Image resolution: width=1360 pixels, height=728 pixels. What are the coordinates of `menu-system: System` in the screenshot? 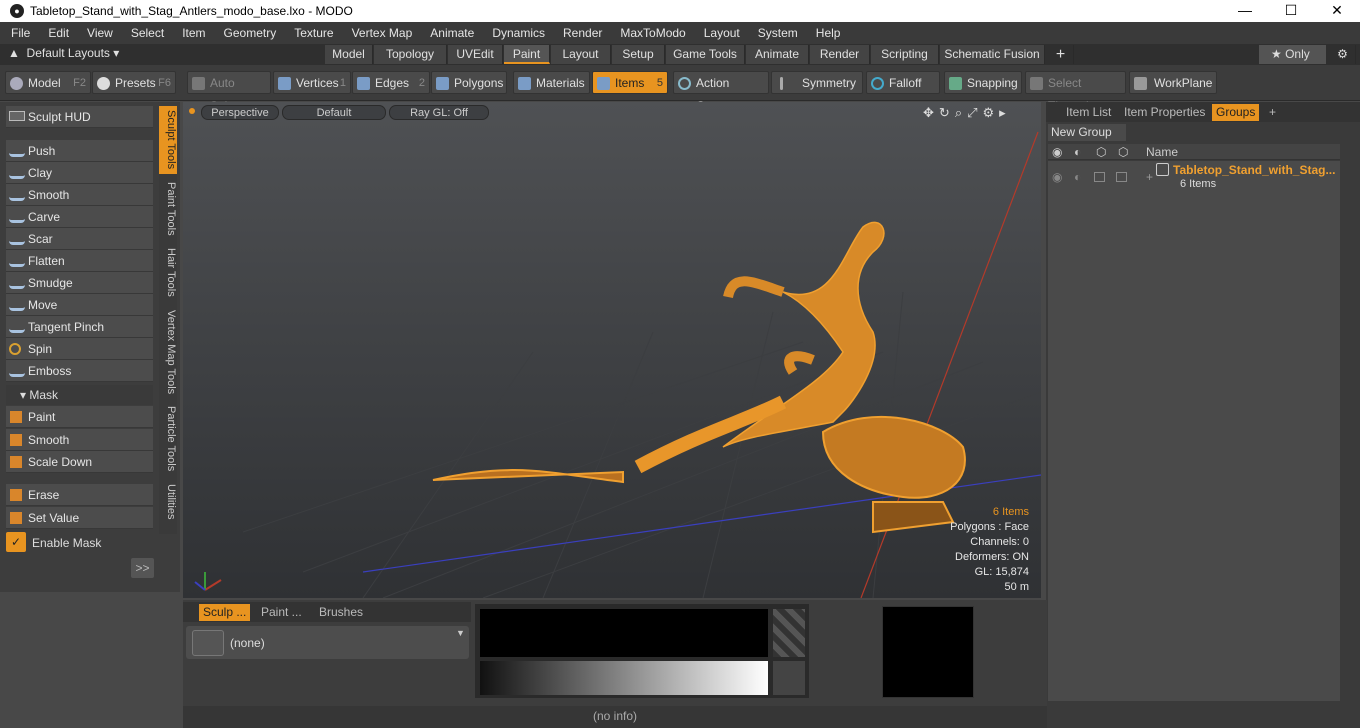 It's located at (776, 33).